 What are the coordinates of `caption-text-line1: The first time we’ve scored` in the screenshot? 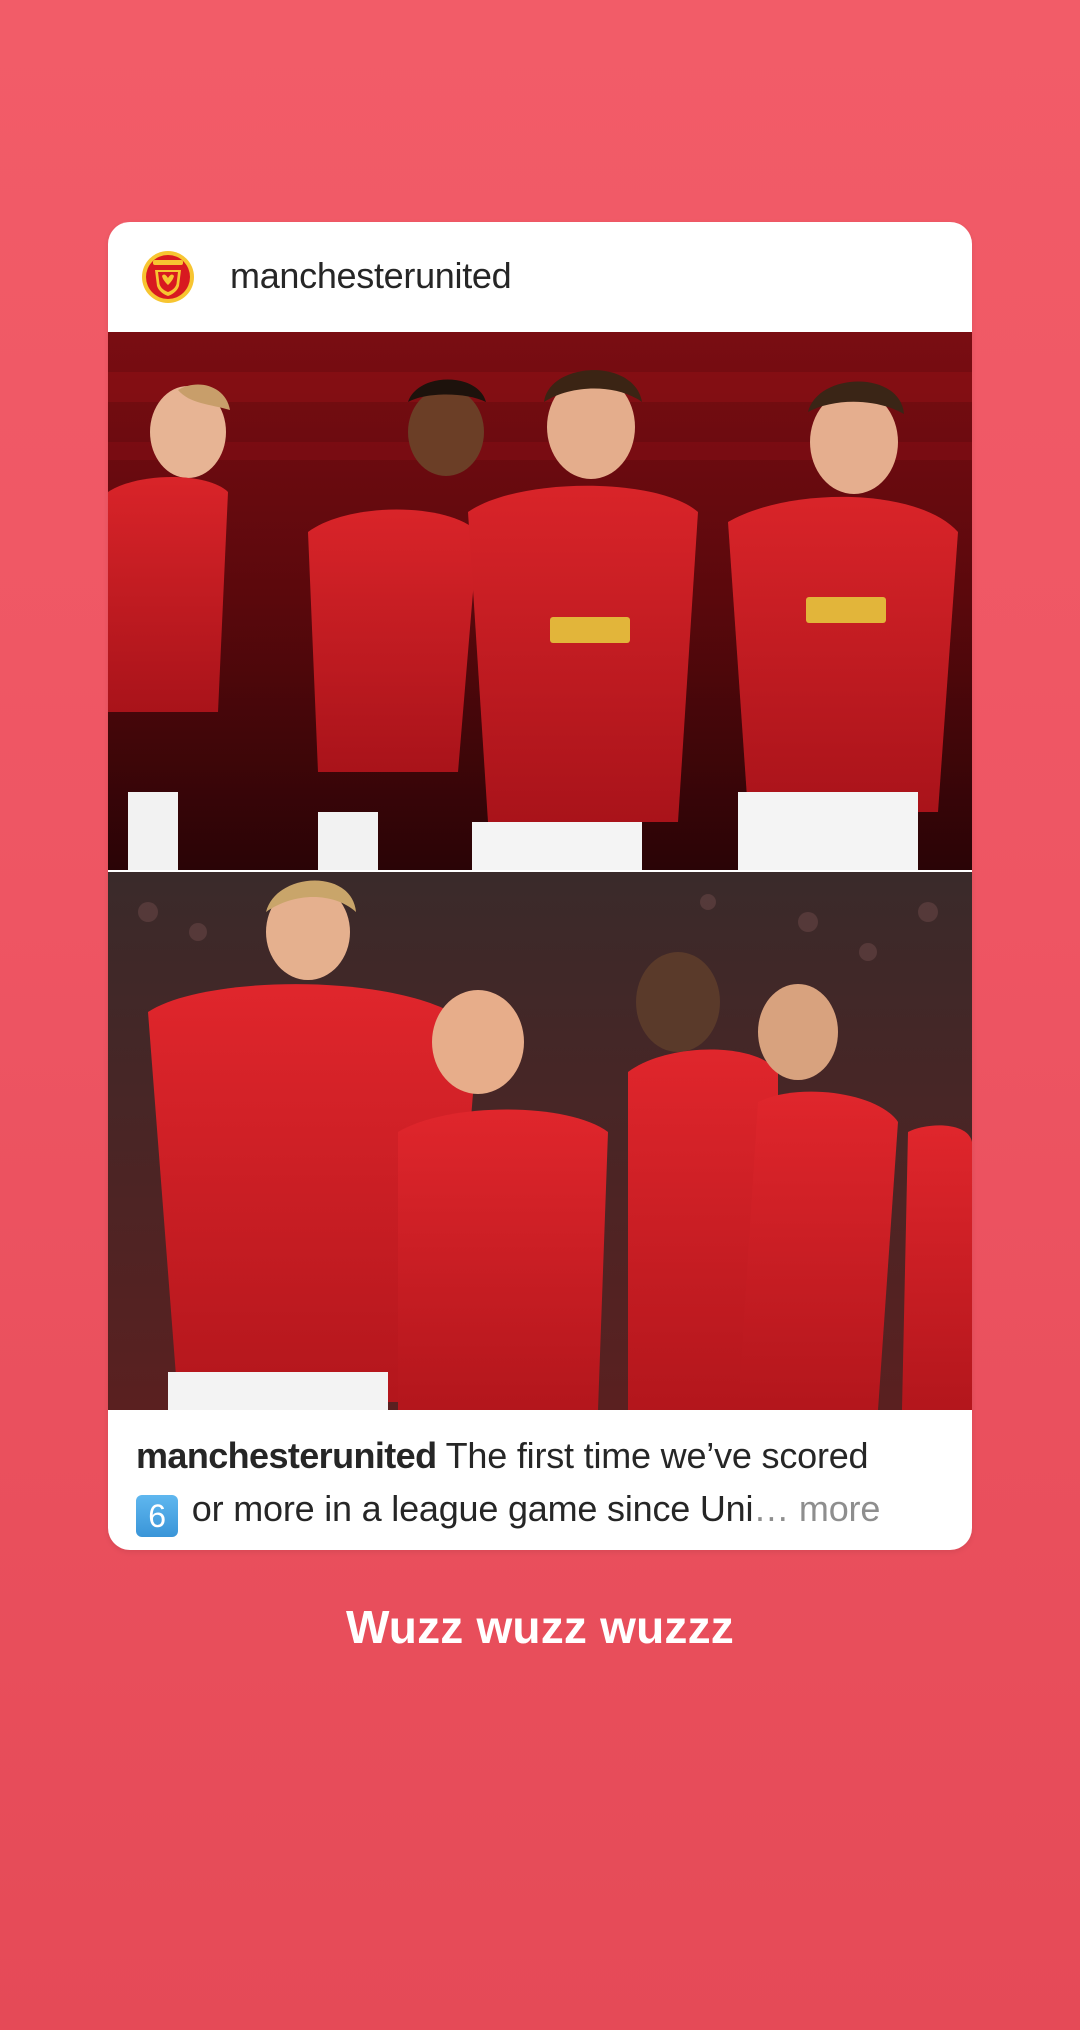 It's located at (652, 1455).